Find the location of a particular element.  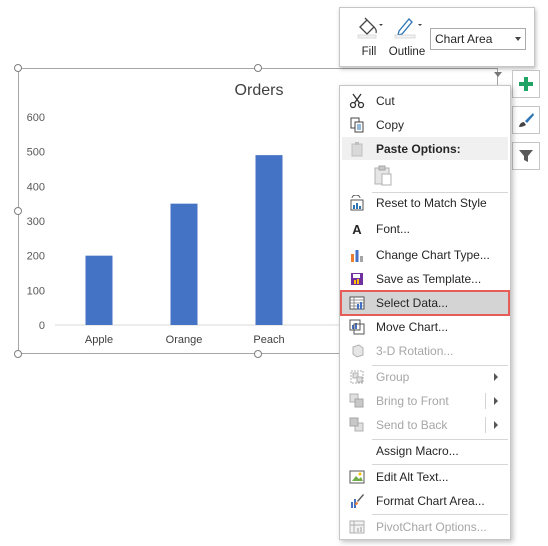

alt-text-icon is located at coordinates (357, 477).